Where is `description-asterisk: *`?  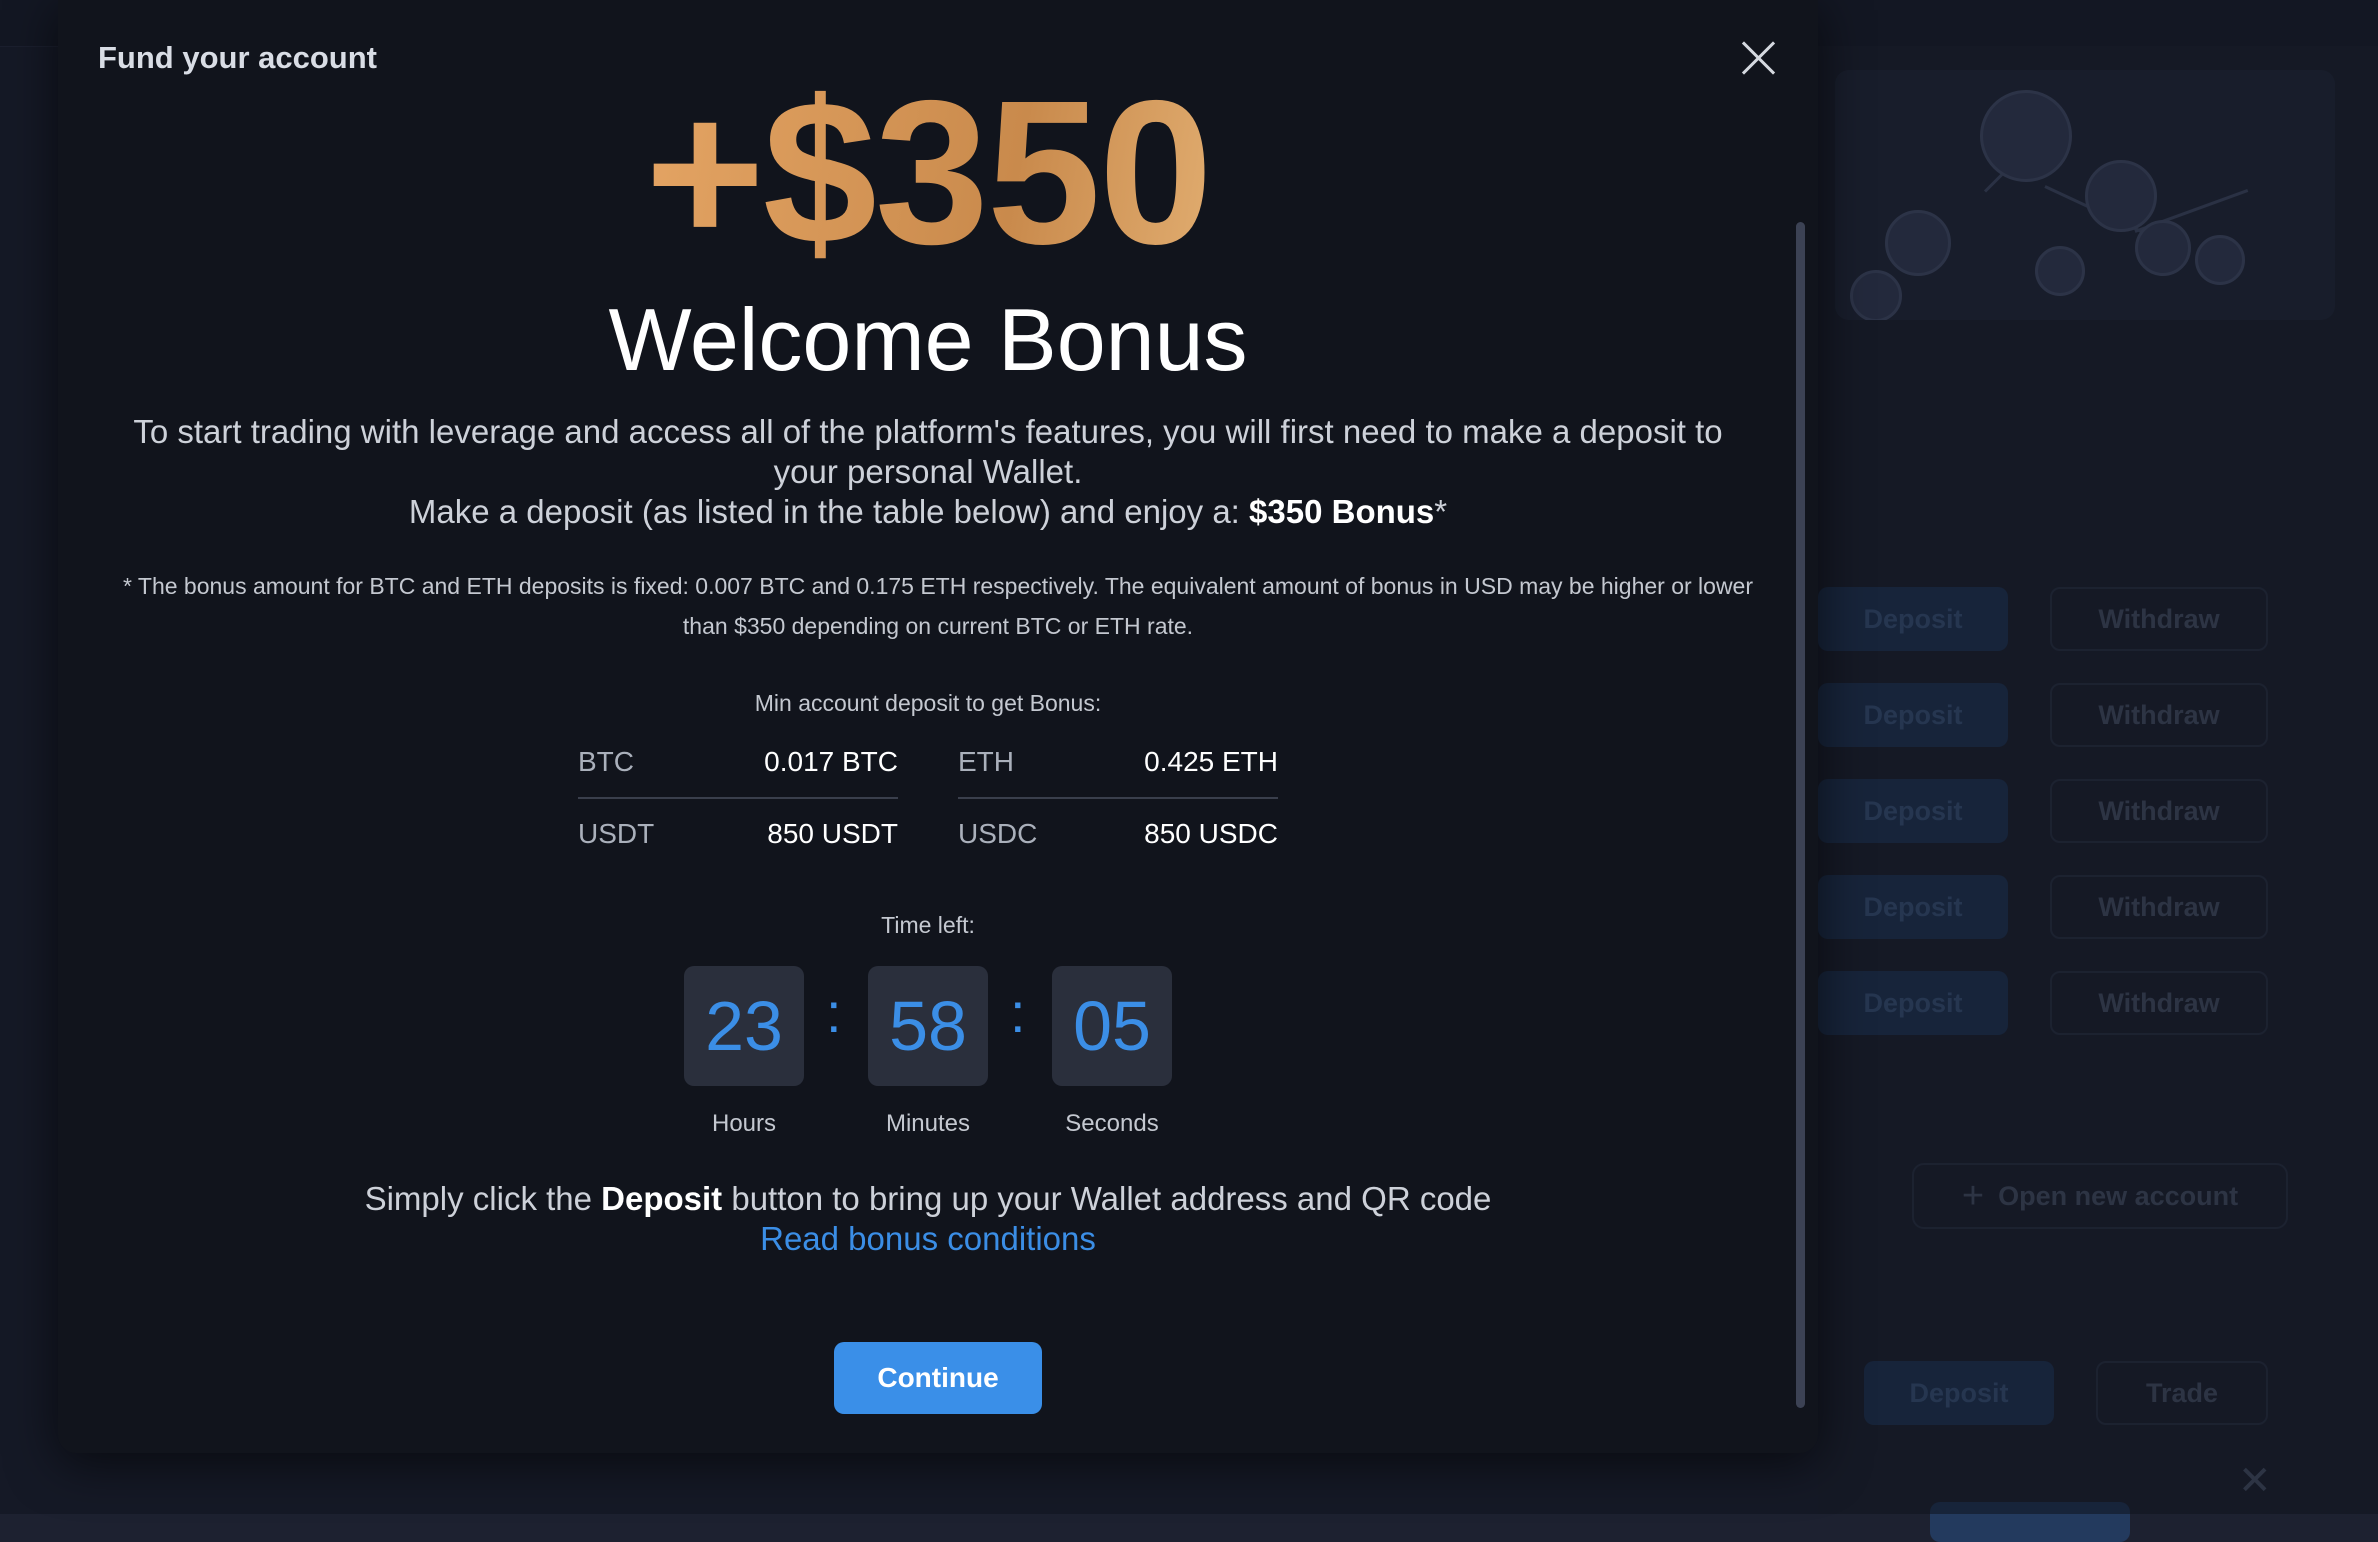
description-asterisk: * is located at coordinates (1441, 511).